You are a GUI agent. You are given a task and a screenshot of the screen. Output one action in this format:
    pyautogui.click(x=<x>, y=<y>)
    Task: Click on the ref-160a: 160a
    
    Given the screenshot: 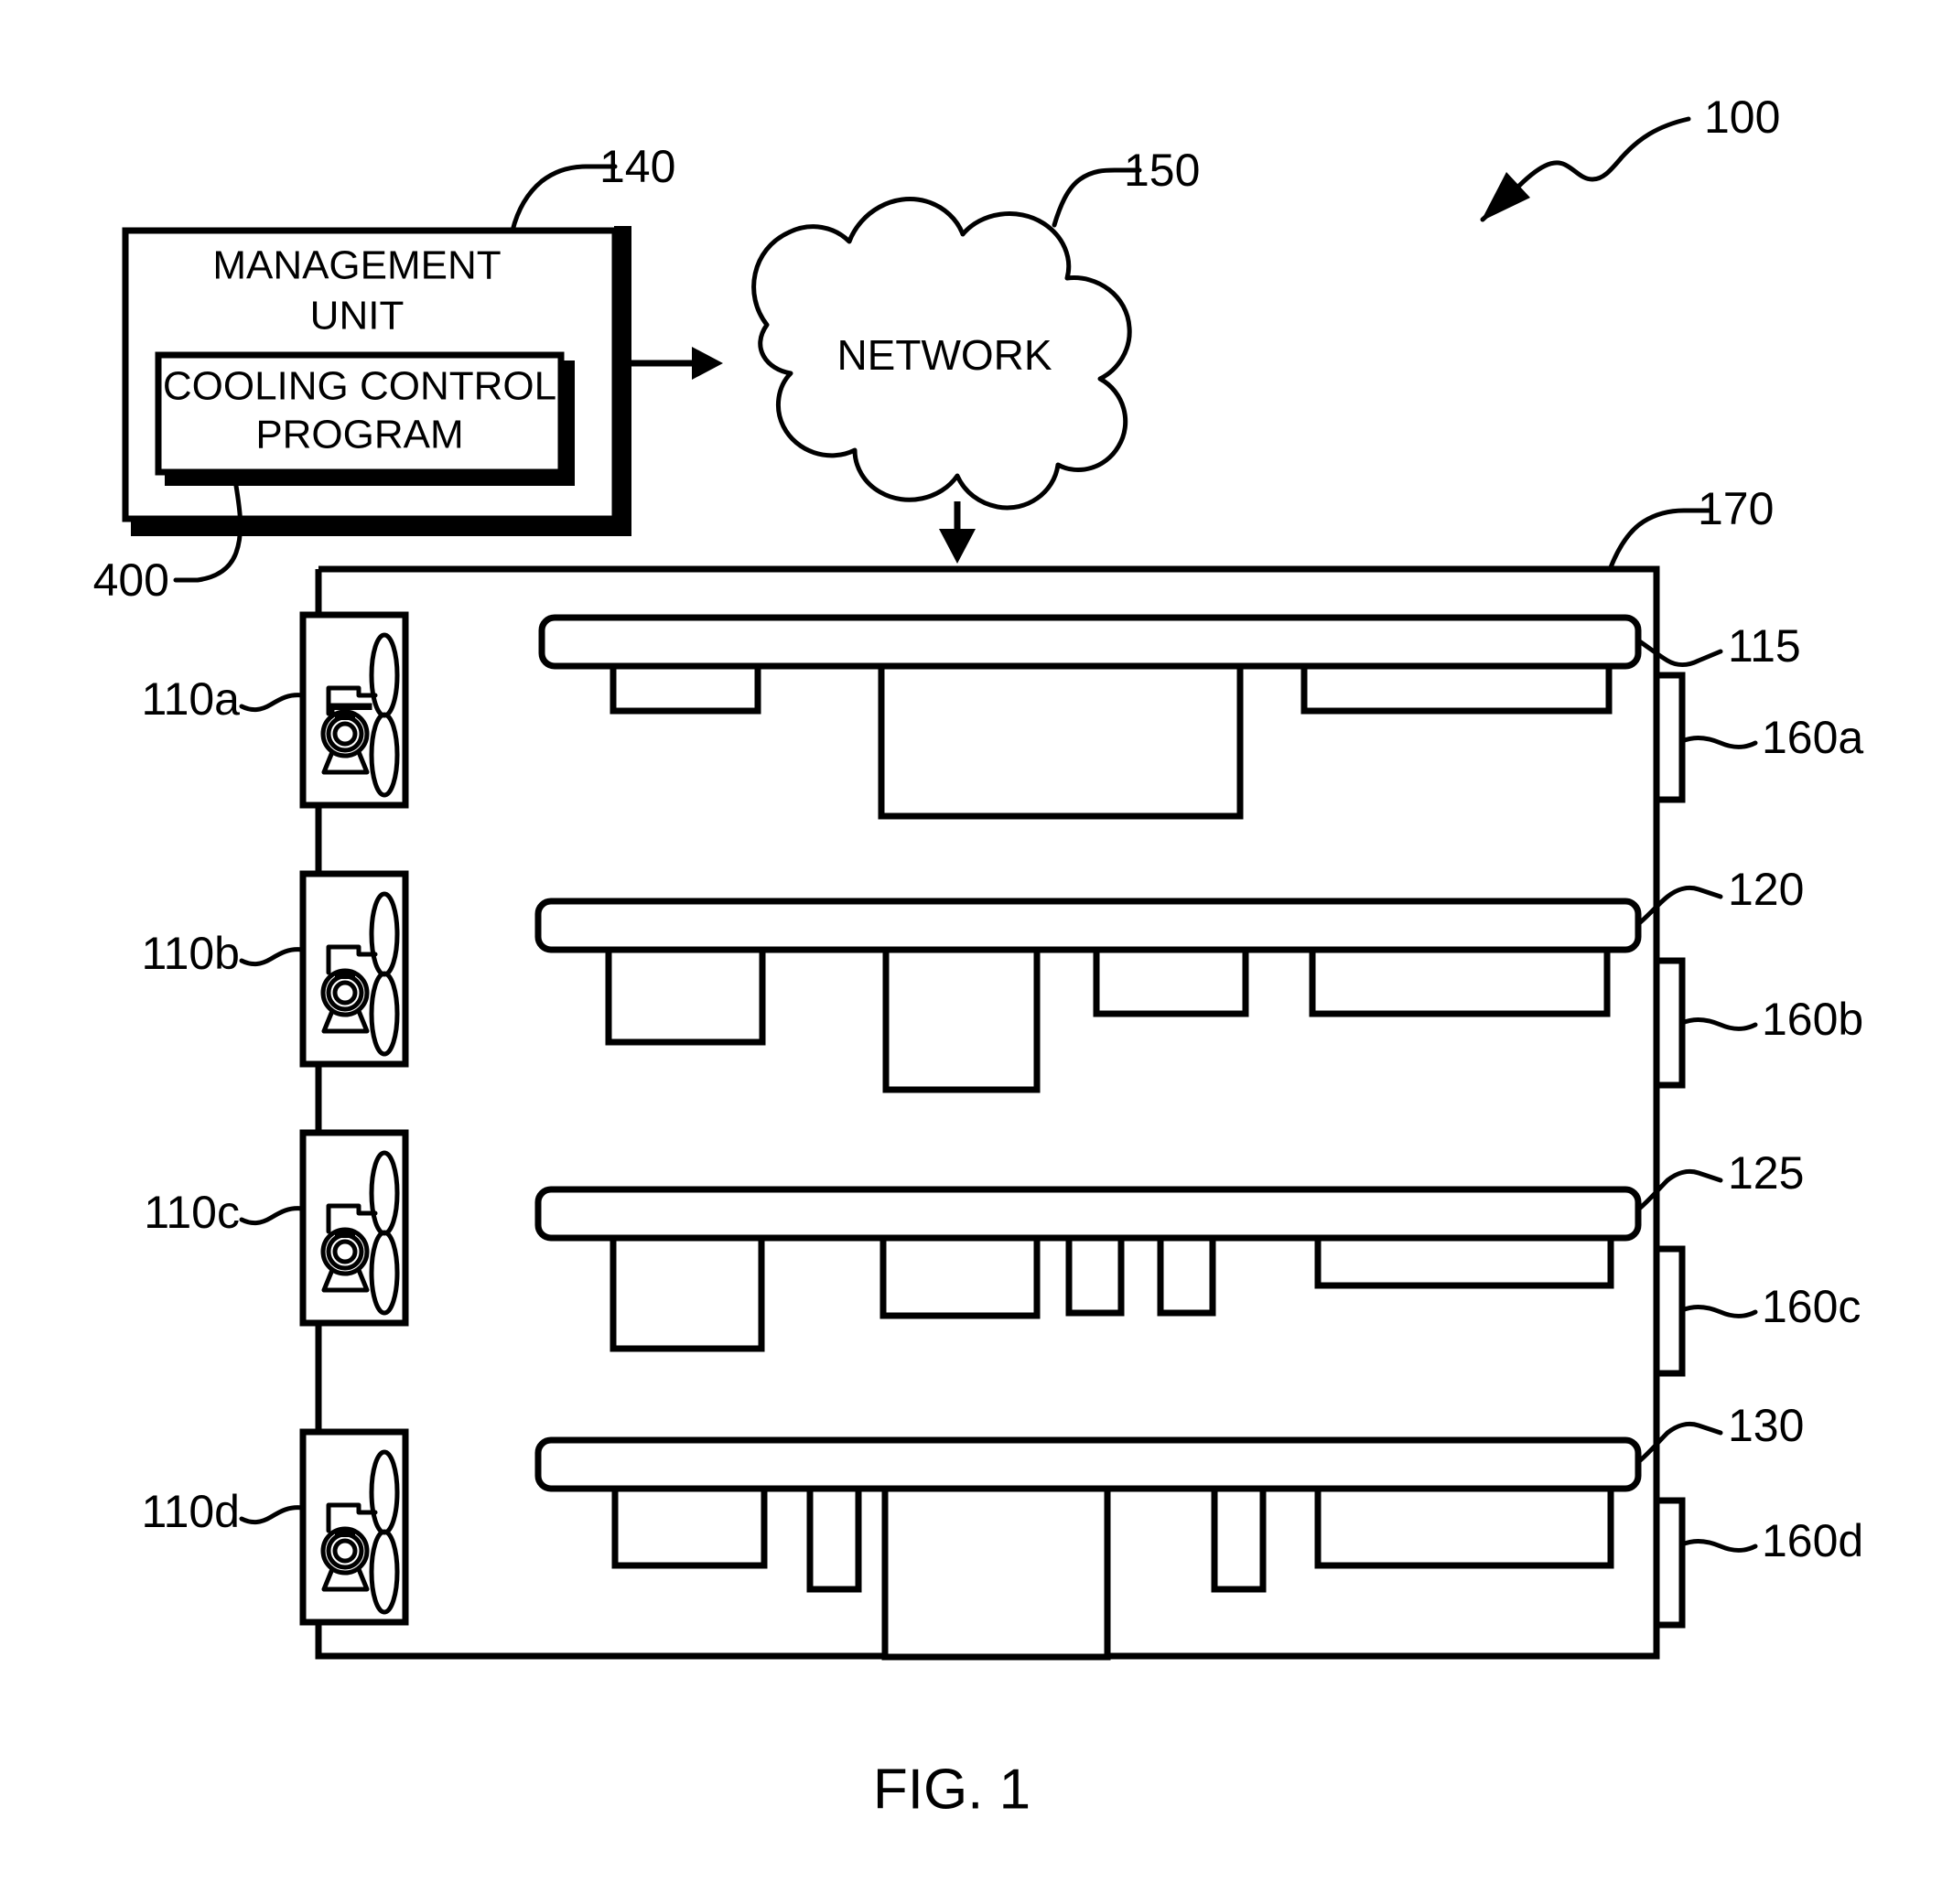 What is the action you would take?
    pyautogui.click(x=1812, y=737)
    